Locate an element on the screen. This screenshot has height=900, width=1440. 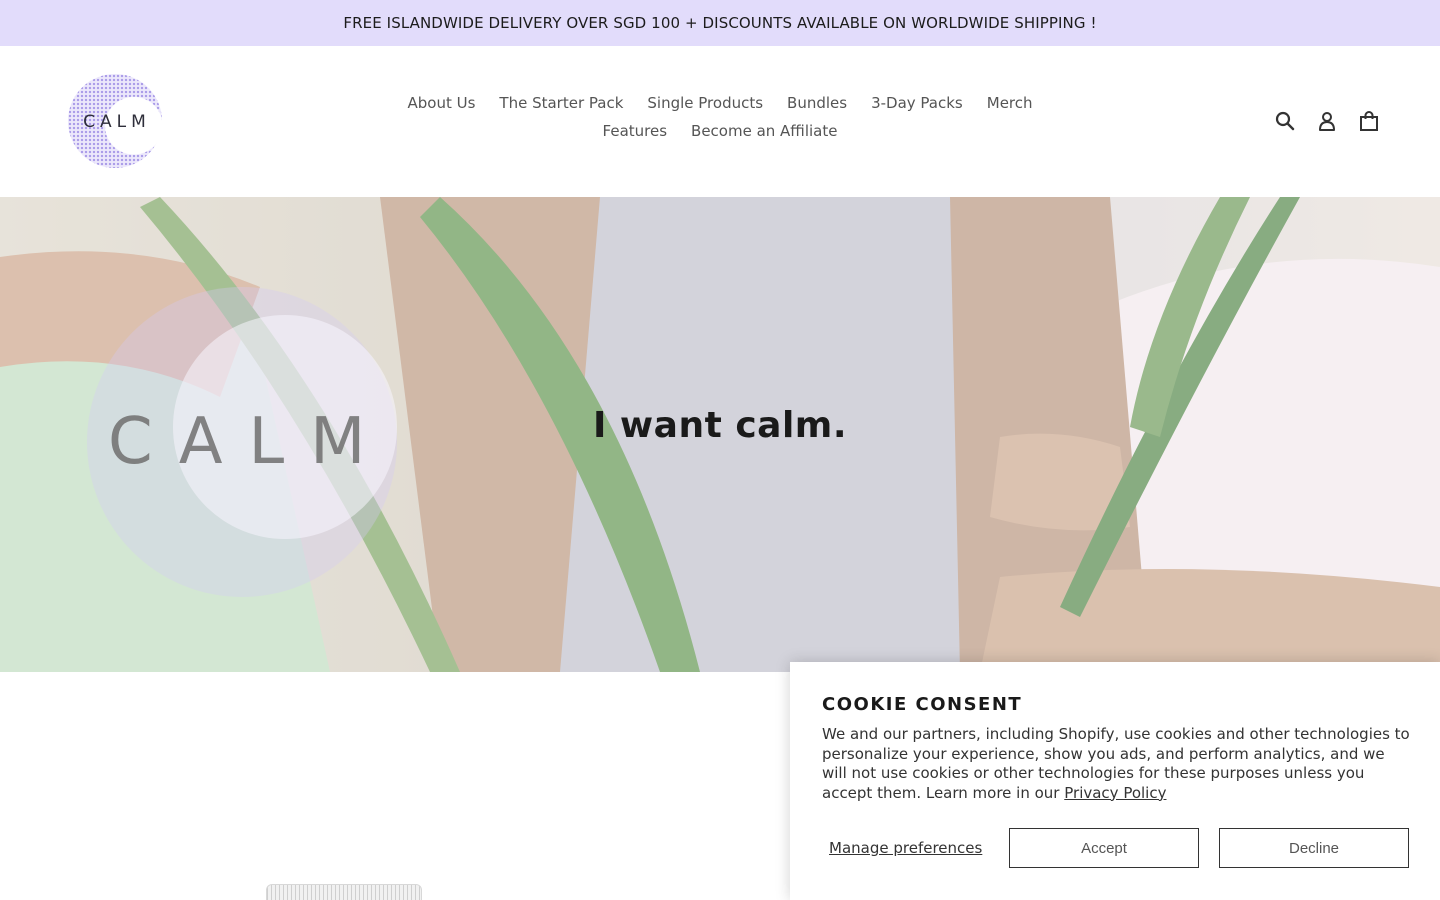
product-image-peek is located at coordinates (344, 892).